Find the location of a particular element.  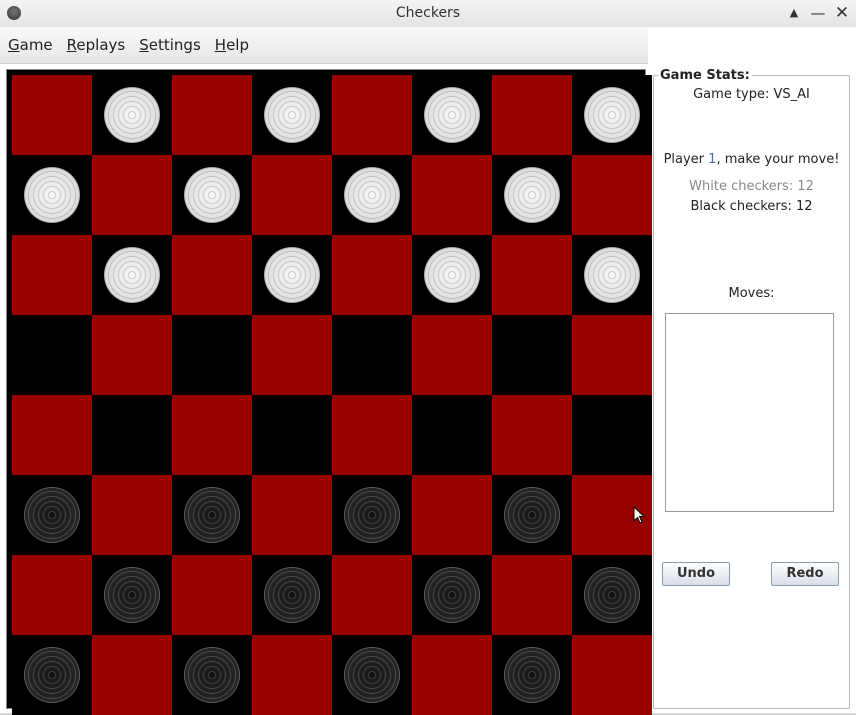

maximize-icon: ▲ is located at coordinates (794, 13).